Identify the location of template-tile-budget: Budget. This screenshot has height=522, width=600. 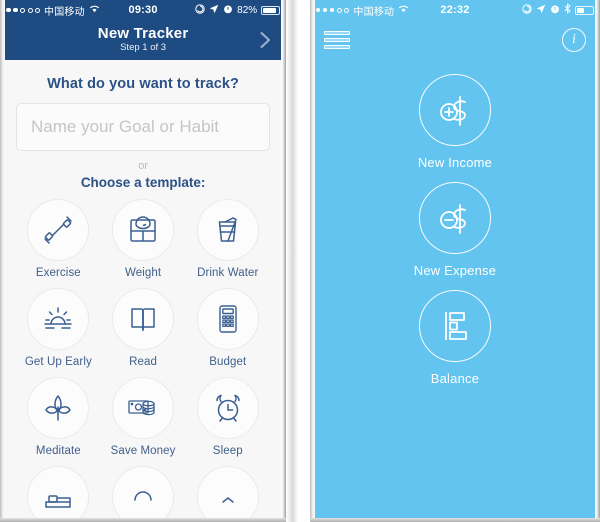
(227, 328).